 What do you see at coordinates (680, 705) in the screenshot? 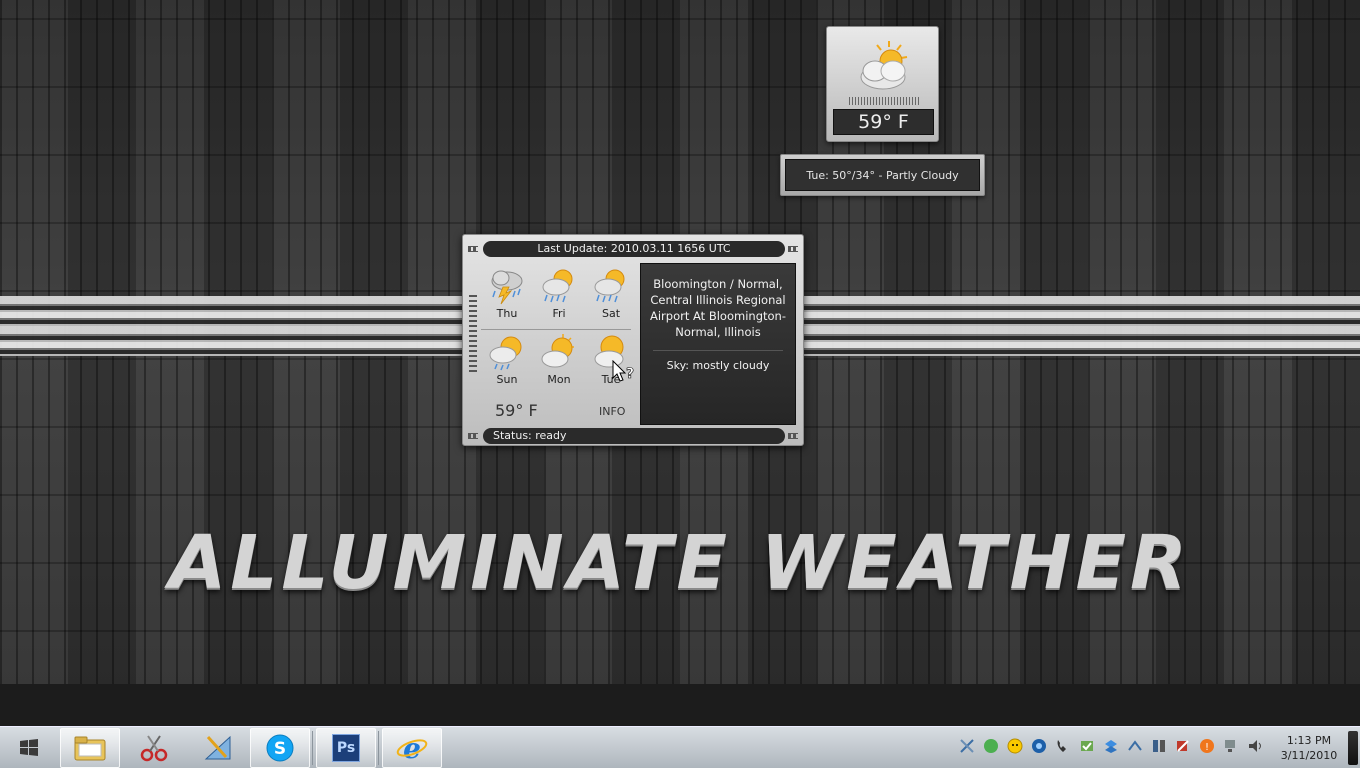
I see `taskbar-shadow-strip` at bounding box center [680, 705].